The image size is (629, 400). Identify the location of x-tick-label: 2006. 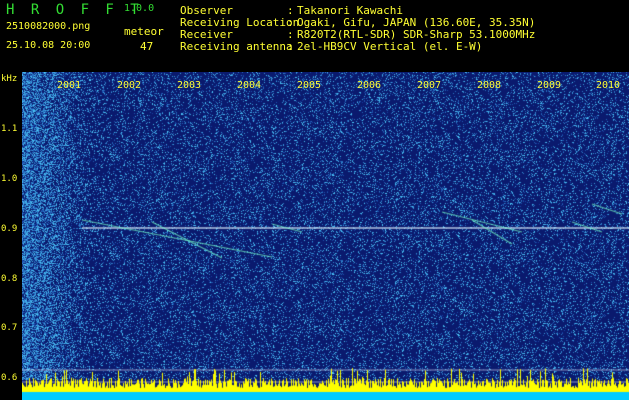
(369, 85).